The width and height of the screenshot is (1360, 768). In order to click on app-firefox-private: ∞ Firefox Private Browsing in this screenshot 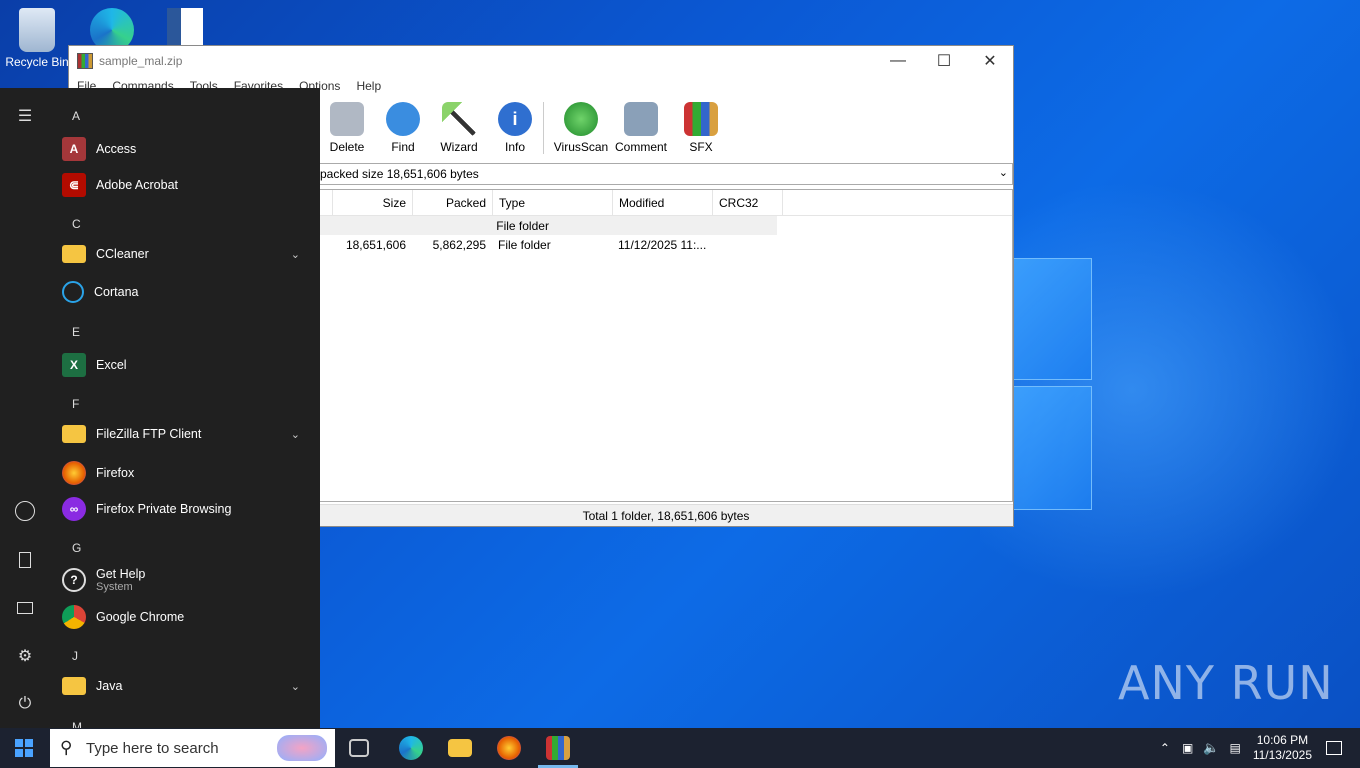, I will do `click(187, 509)`.